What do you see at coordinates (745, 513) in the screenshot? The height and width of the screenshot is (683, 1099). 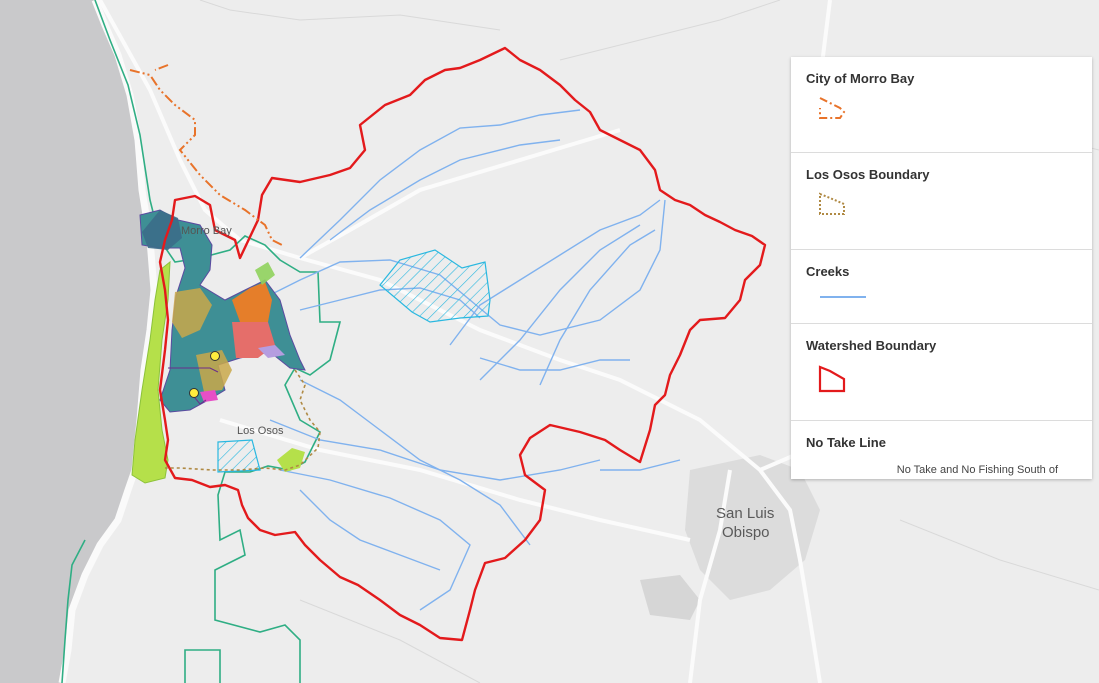 I see `label-san-luis: San Luis` at bounding box center [745, 513].